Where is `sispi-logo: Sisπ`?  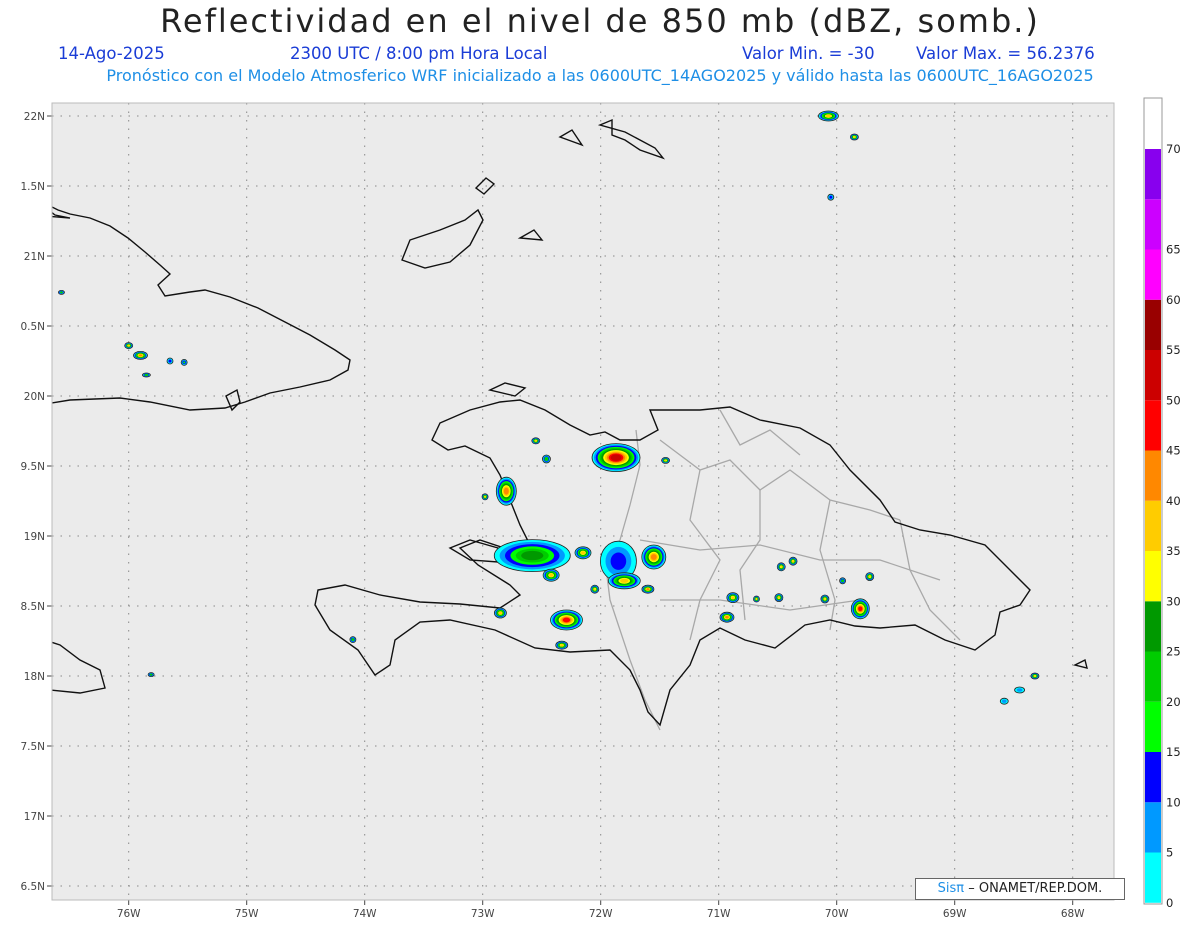
sispi-logo: Sisπ is located at coordinates (951, 888).